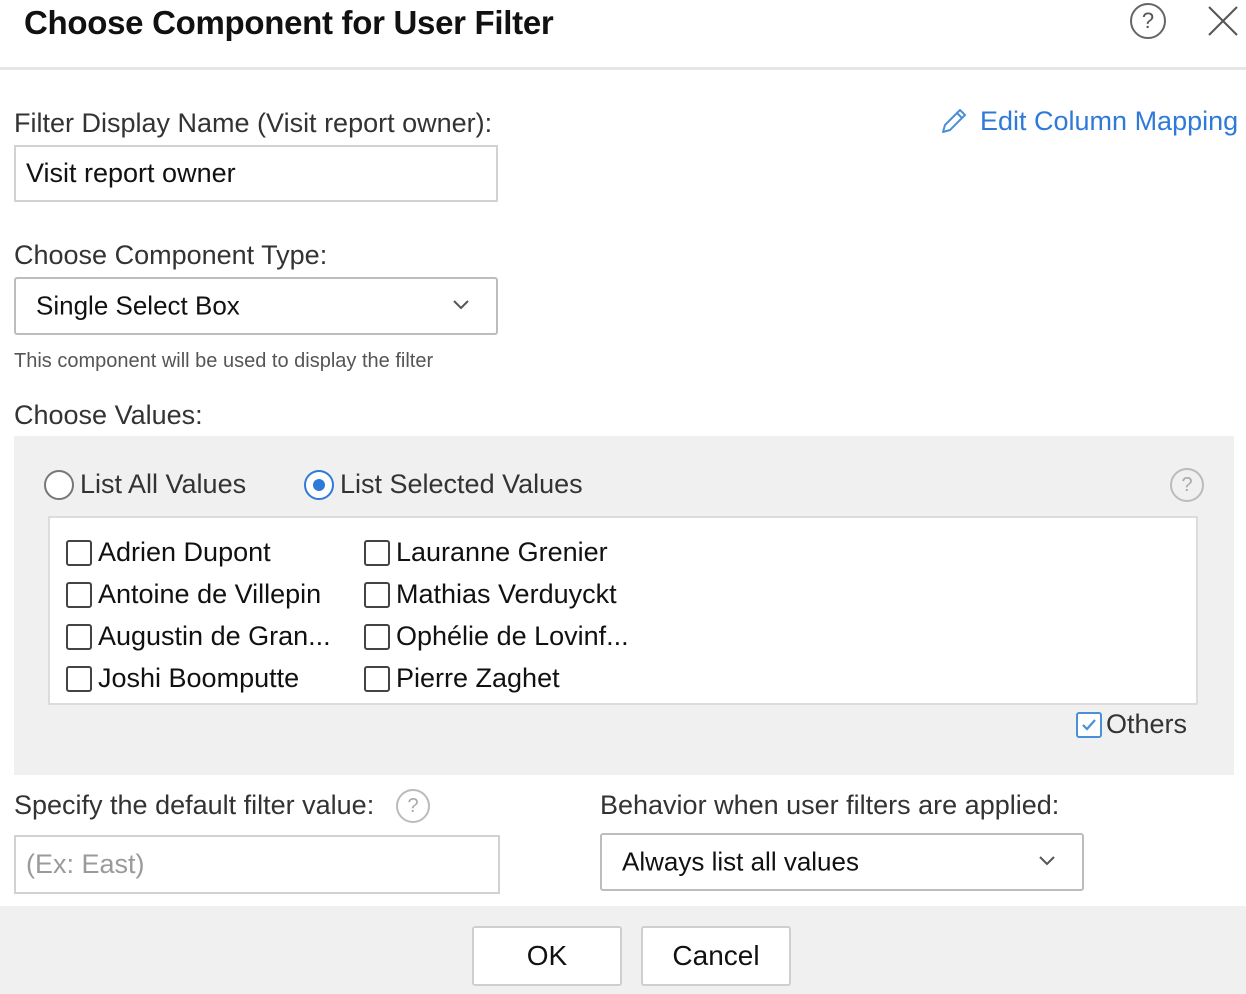  I want to click on dialog-header: Choose Component for User Filter ?, so click(623, 35).